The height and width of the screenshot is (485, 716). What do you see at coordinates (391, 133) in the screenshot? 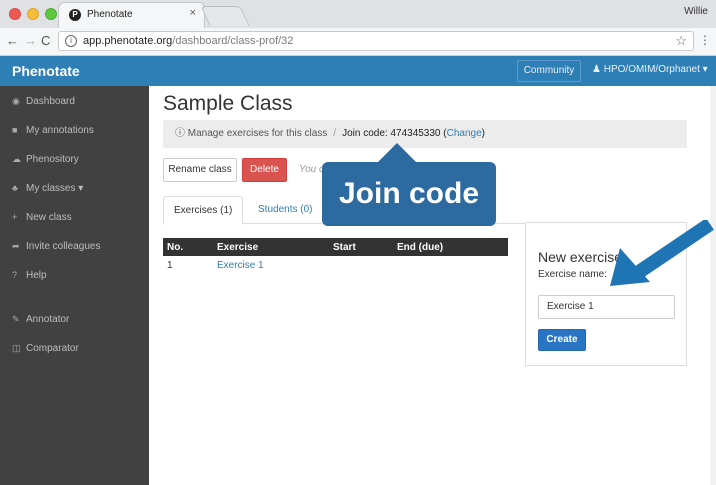
I see `join-code: Join code: 474345330` at bounding box center [391, 133].